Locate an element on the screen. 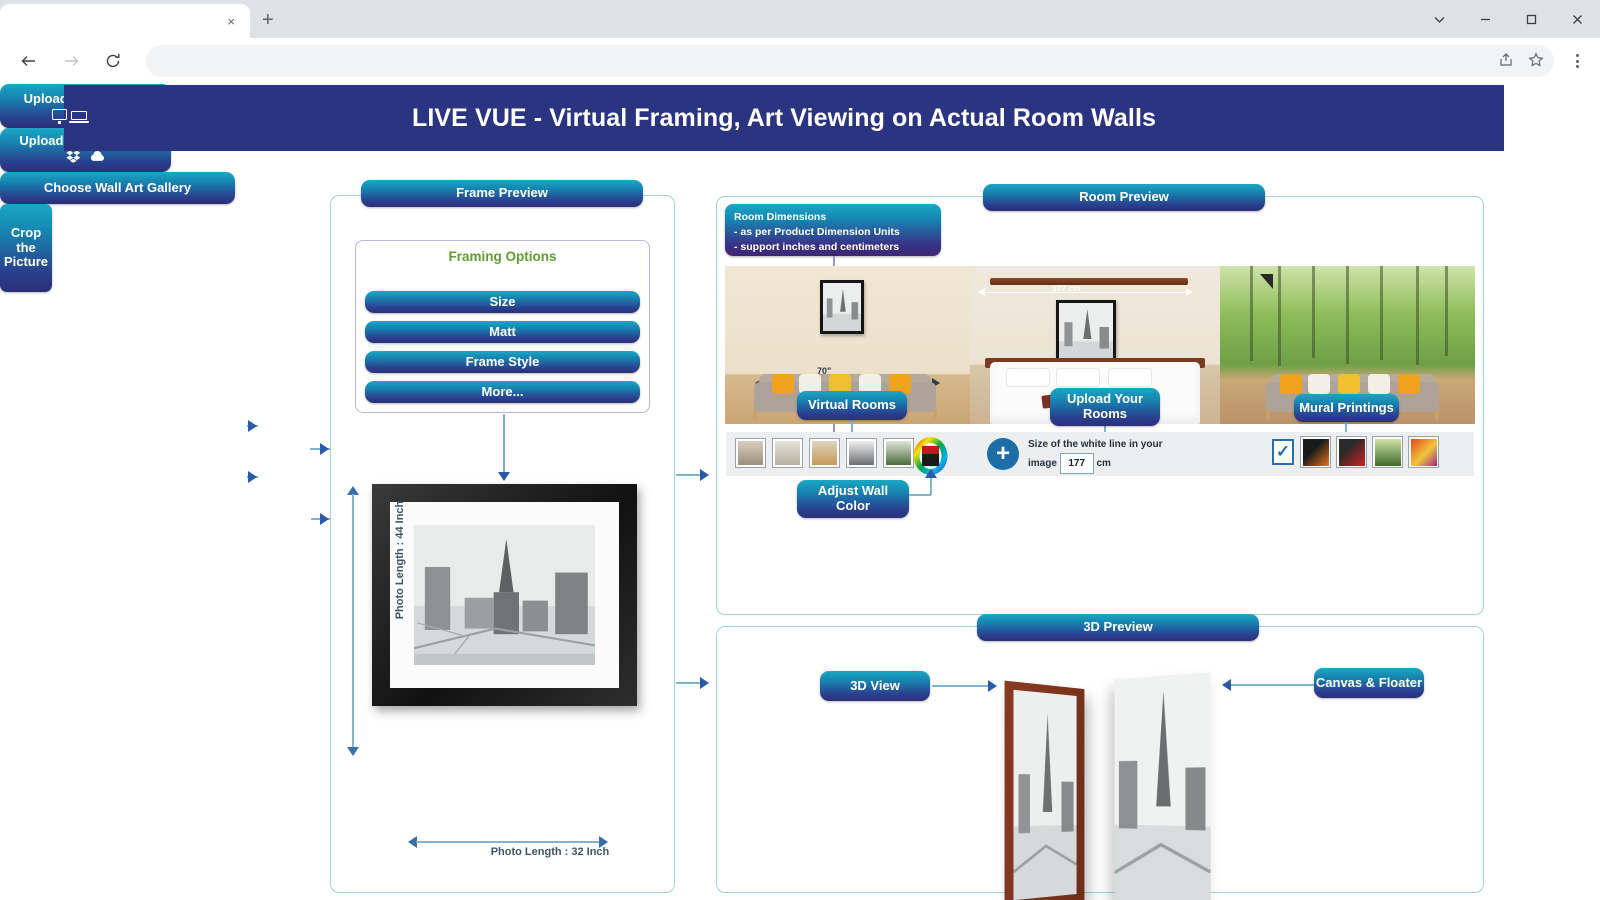 The height and width of the screenshot is (900, 1600). choose-wall-art-gallery-button: Choose Wall Art Gallery is located at coordinates (117, 188).